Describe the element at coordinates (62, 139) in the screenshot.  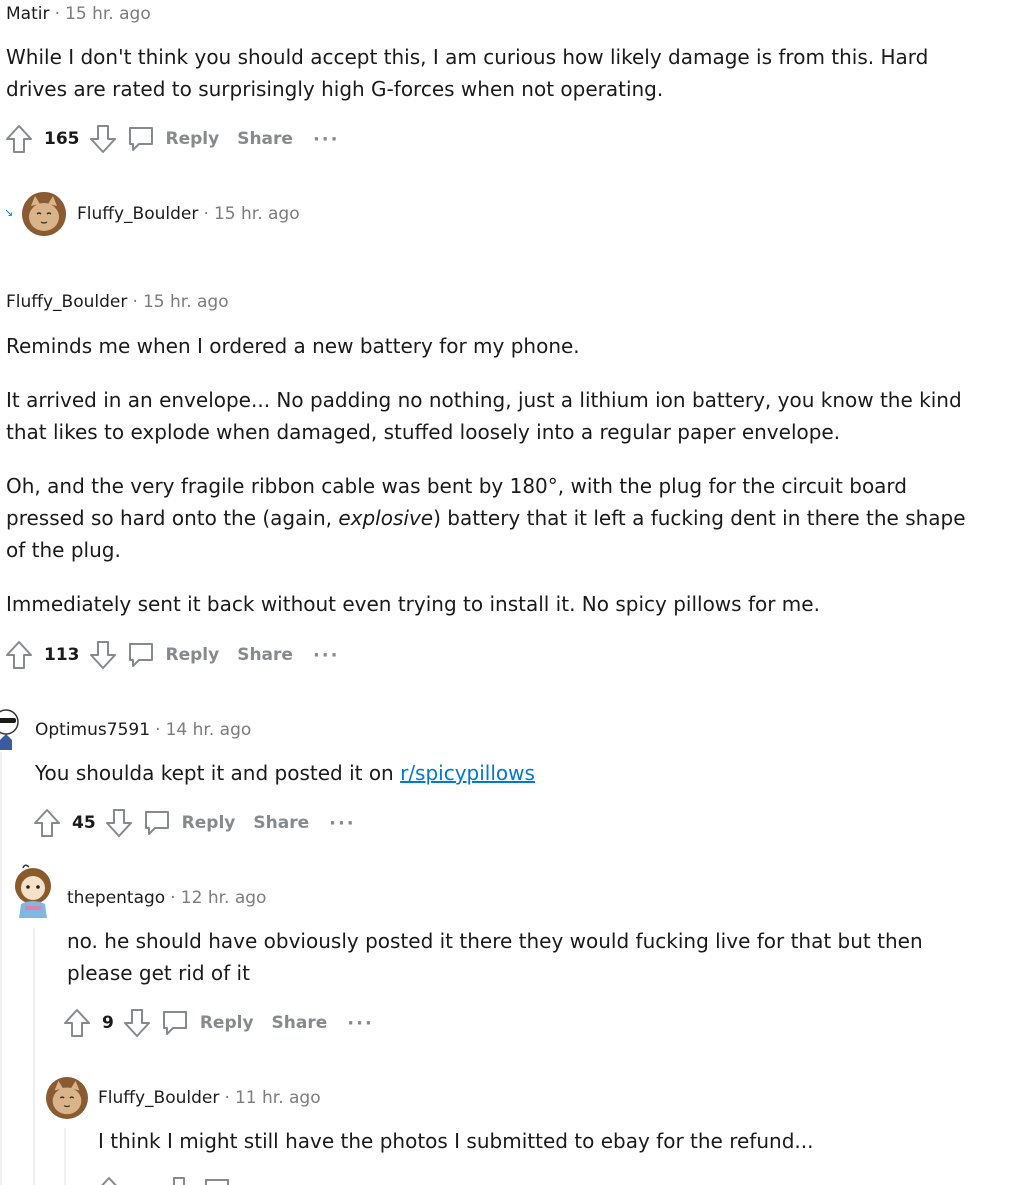
I see `vote-count: 165` at that location.